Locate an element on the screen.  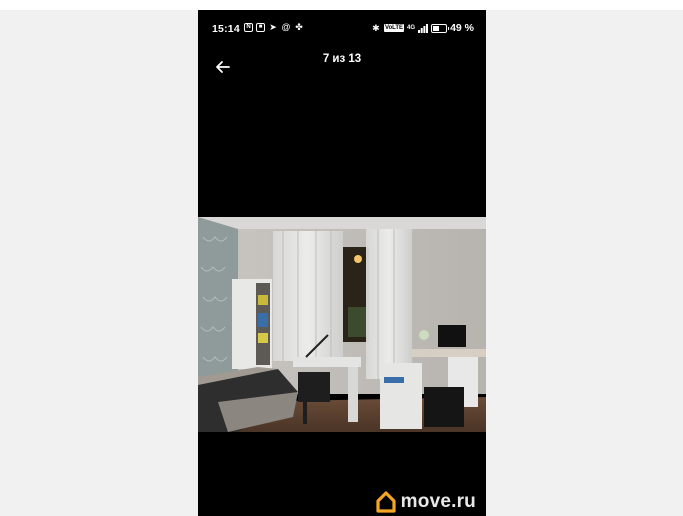
top-strip is located at coordinates (341, 5).